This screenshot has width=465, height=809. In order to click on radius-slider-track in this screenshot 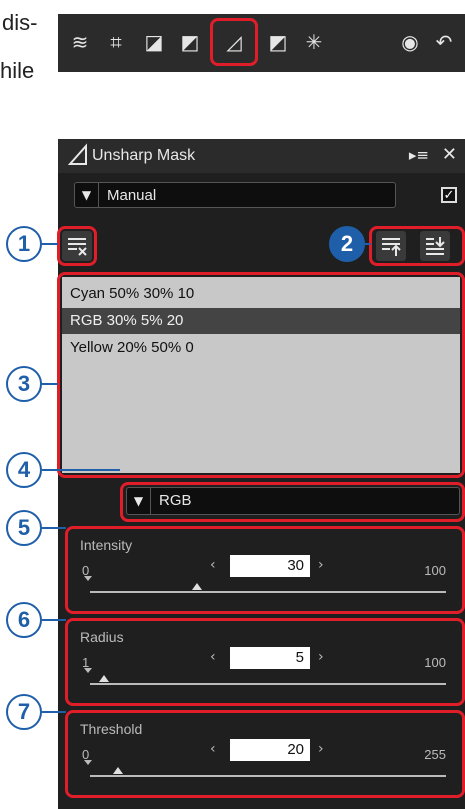, I will do `click(268, 684)`.